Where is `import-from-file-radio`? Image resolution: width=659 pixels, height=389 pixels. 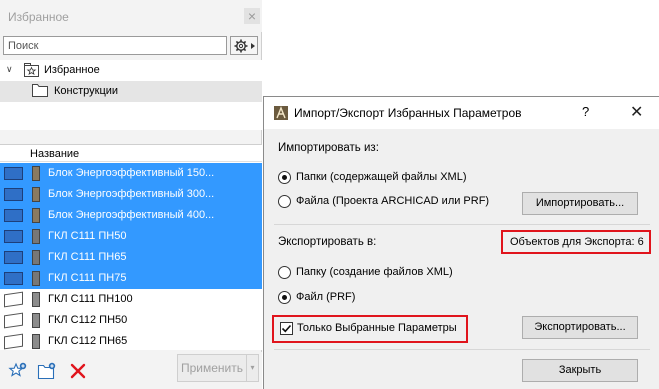
import-from-file-radio is located at coordinates (284, 201).